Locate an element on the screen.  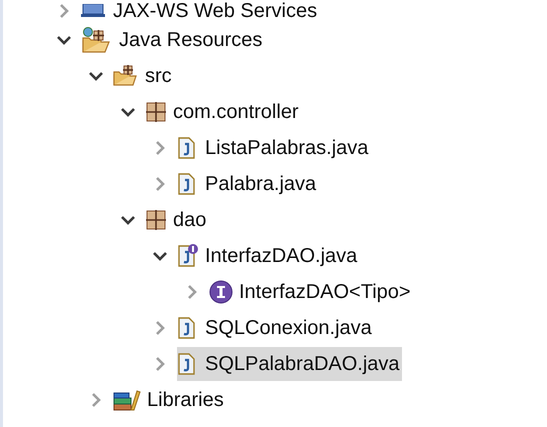
selected-tree-item: SQLPalabraDAO.java is located at coordinates (289, 364).